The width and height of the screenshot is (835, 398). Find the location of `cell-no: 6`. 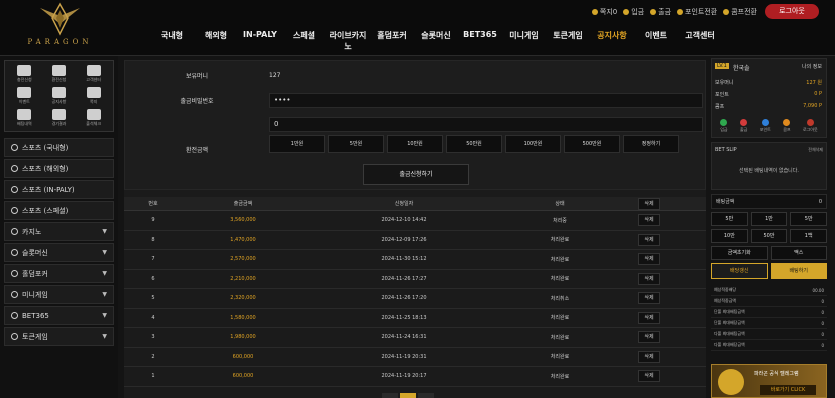

cell-no: 6 is located at coordinates (153, 278).